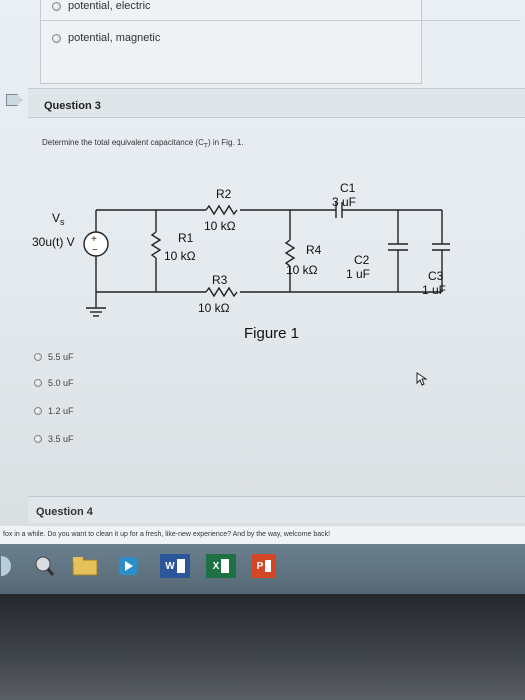 This screenshot has width=525, height=700. Describe the element at coordinates (109, 6) in the screenshot. I see `option-label: potential, electric` at that location.